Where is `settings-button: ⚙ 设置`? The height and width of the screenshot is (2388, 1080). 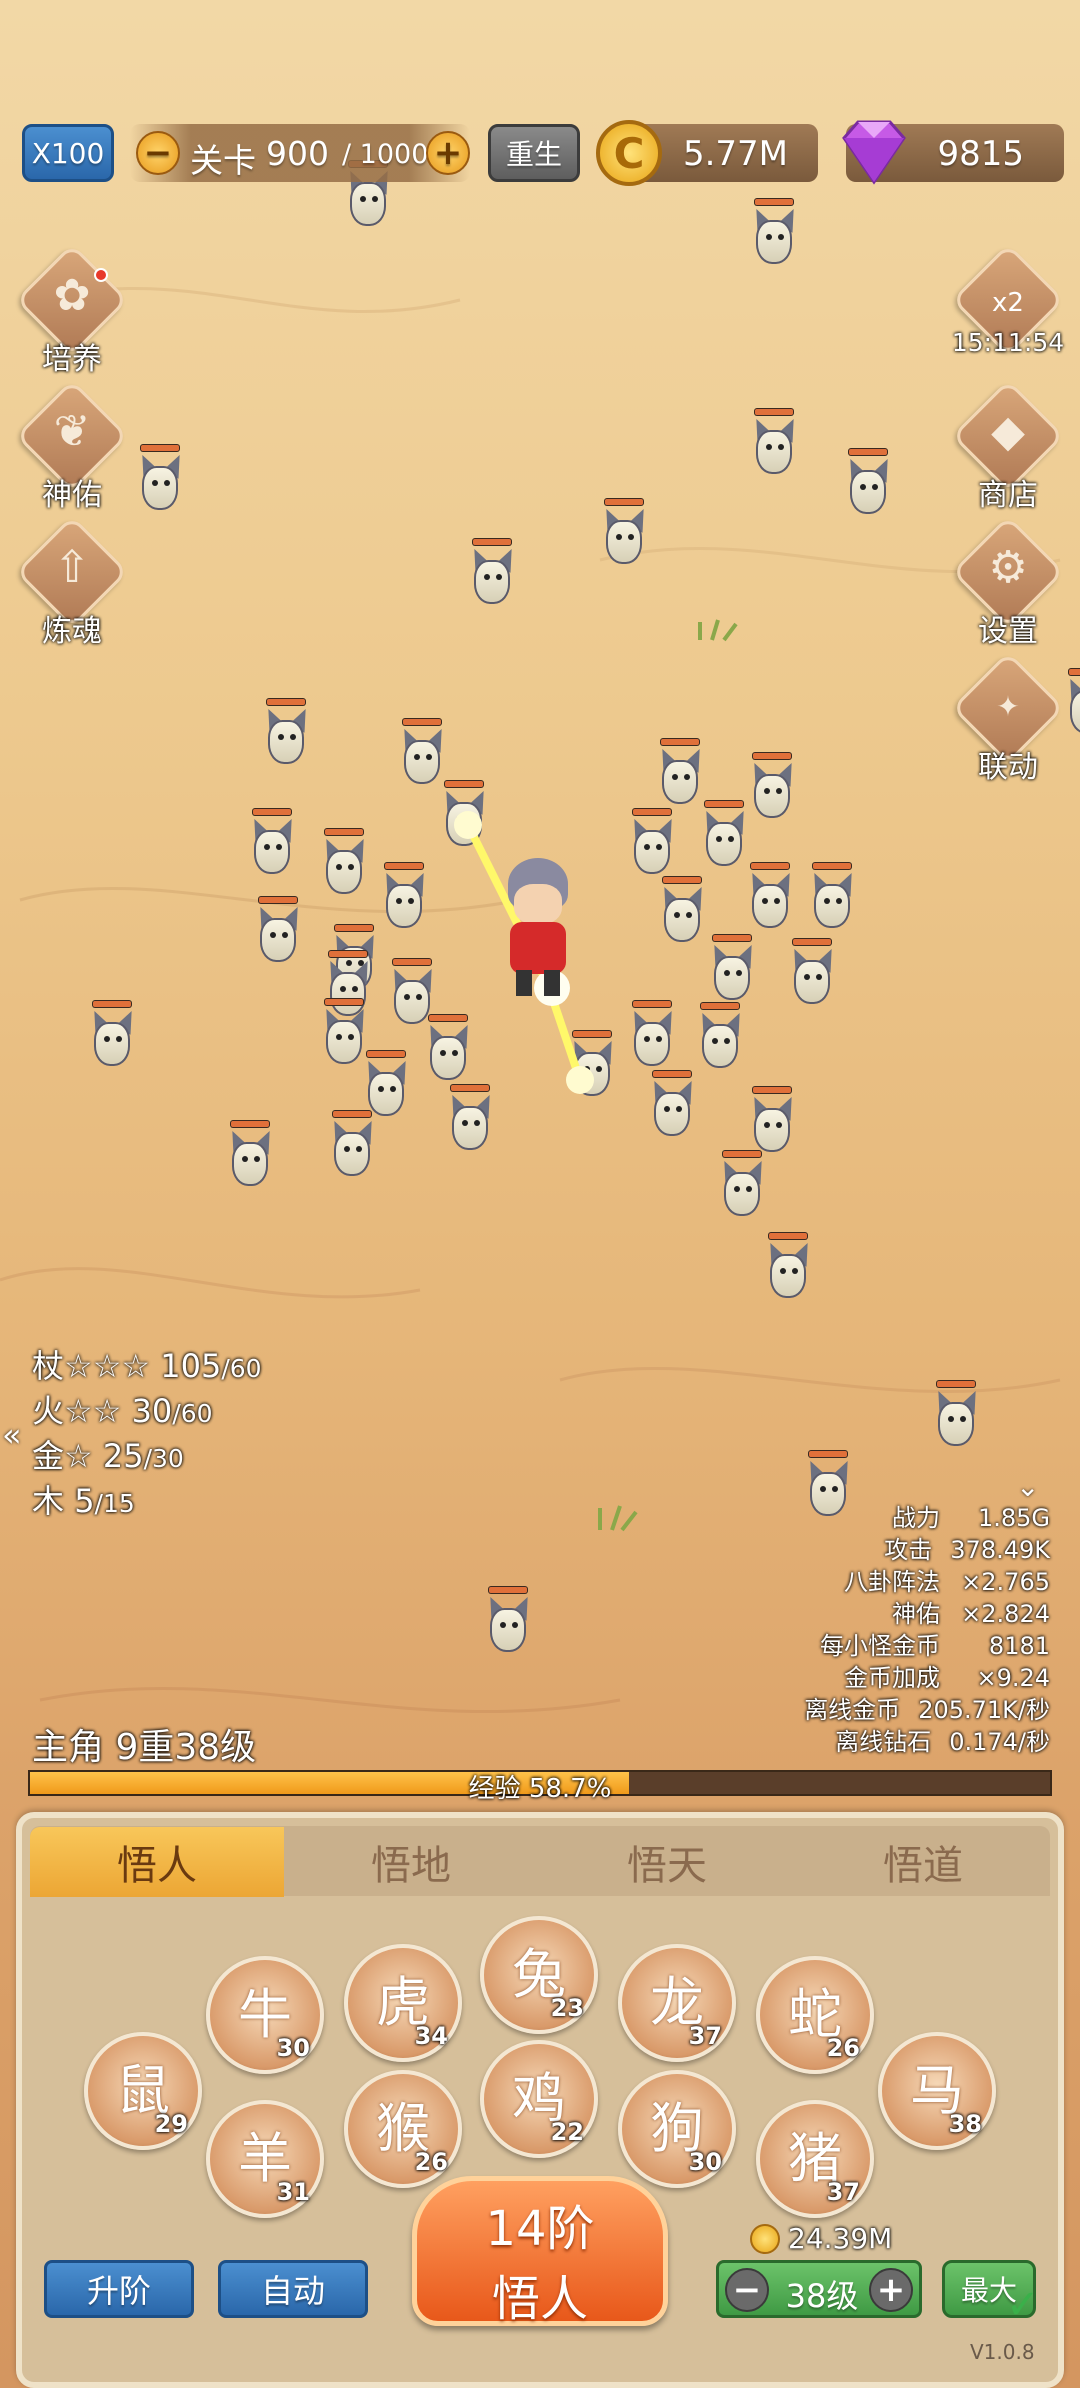 settings-button: ⚙ 设置 is located at coordinates (1008, 582).